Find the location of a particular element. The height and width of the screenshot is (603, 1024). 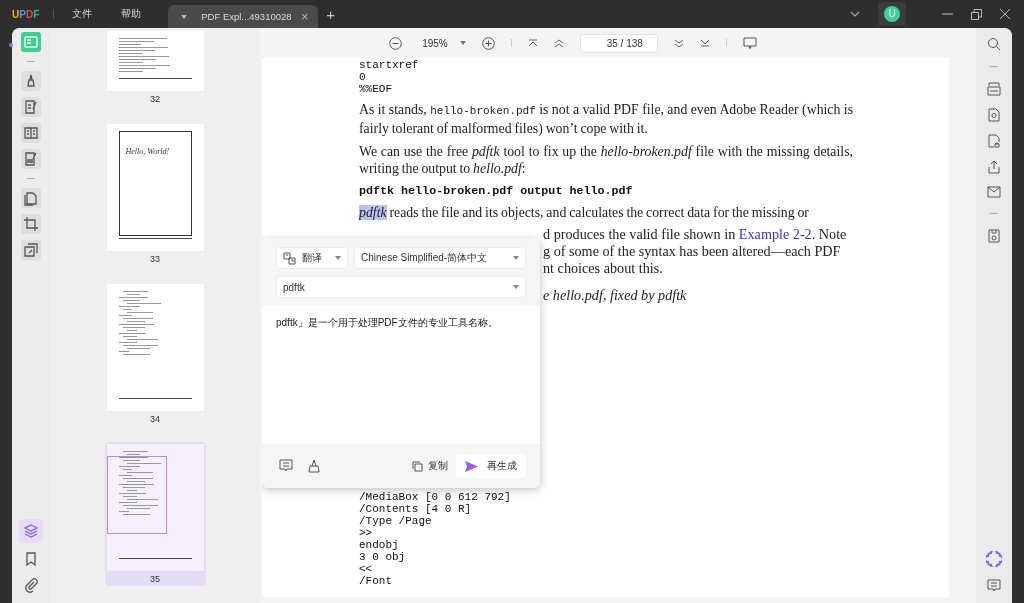

edit-icon is located at coordinates (31, 107).